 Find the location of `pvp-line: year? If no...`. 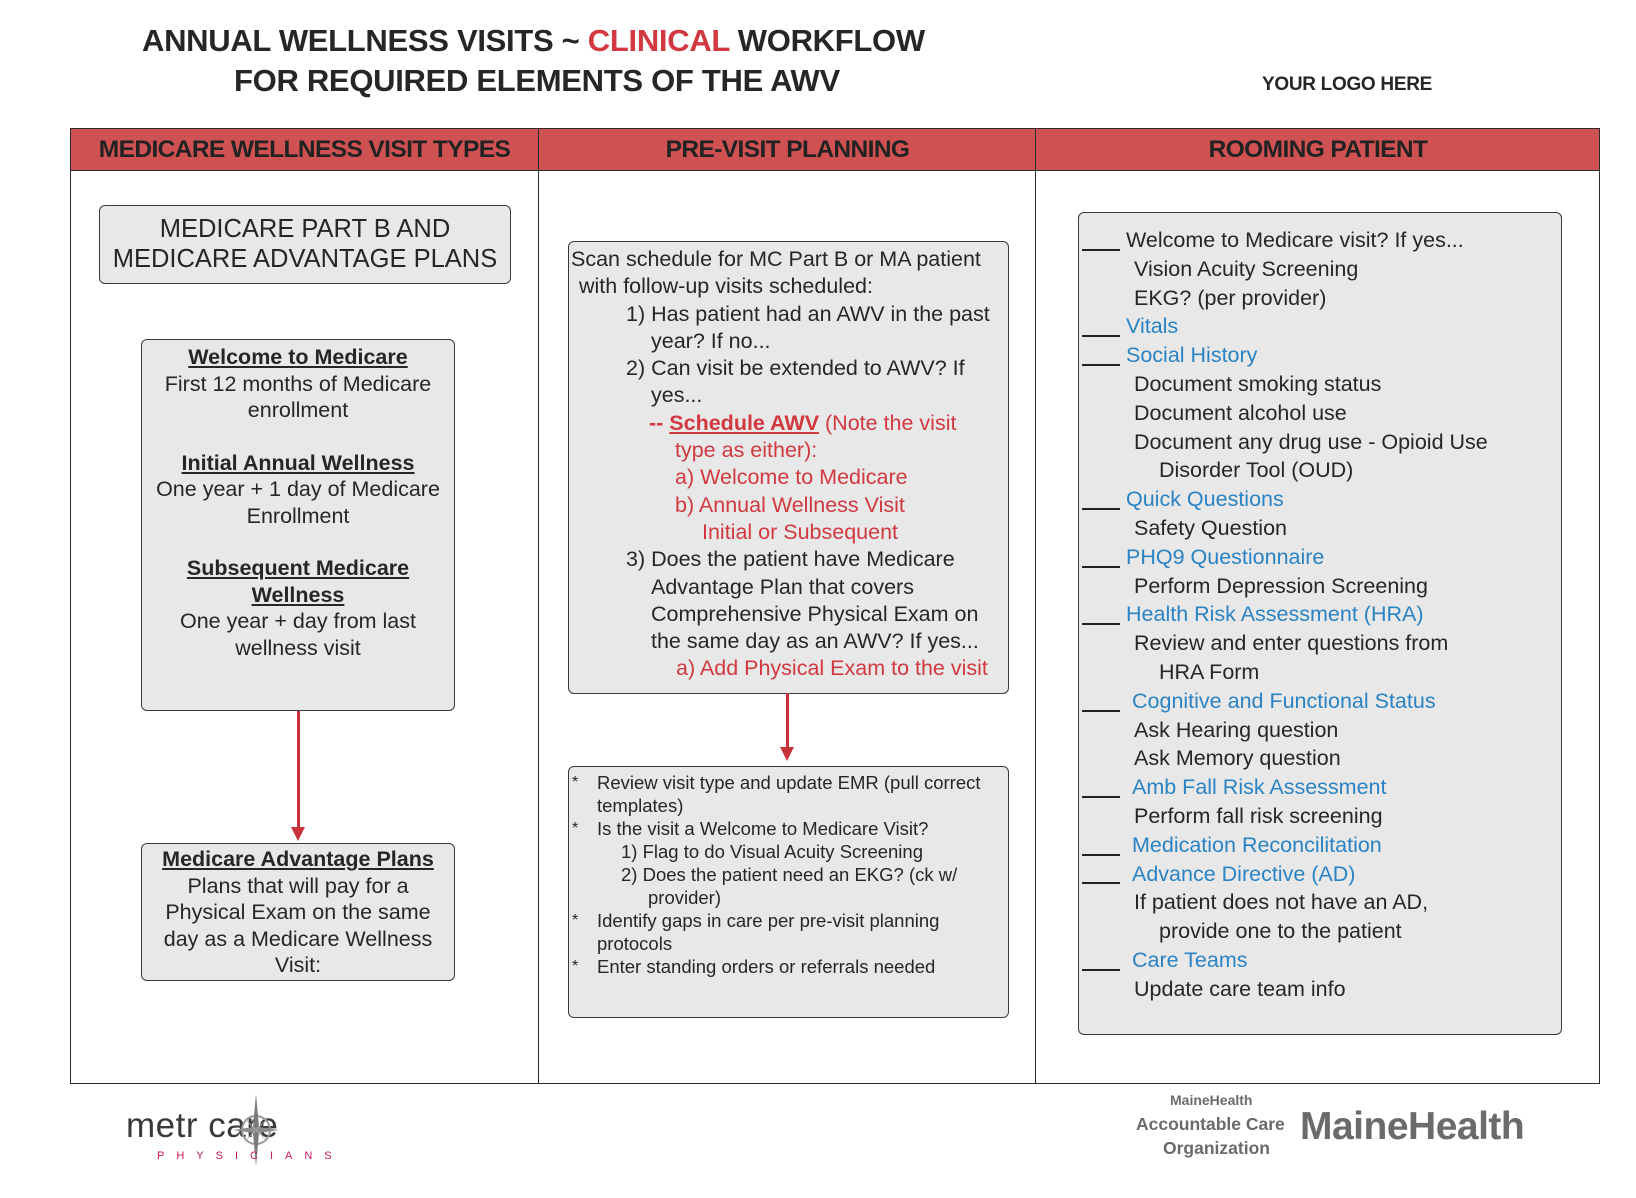

pvp-line: year? If no... is located at coordinates (711, 340).